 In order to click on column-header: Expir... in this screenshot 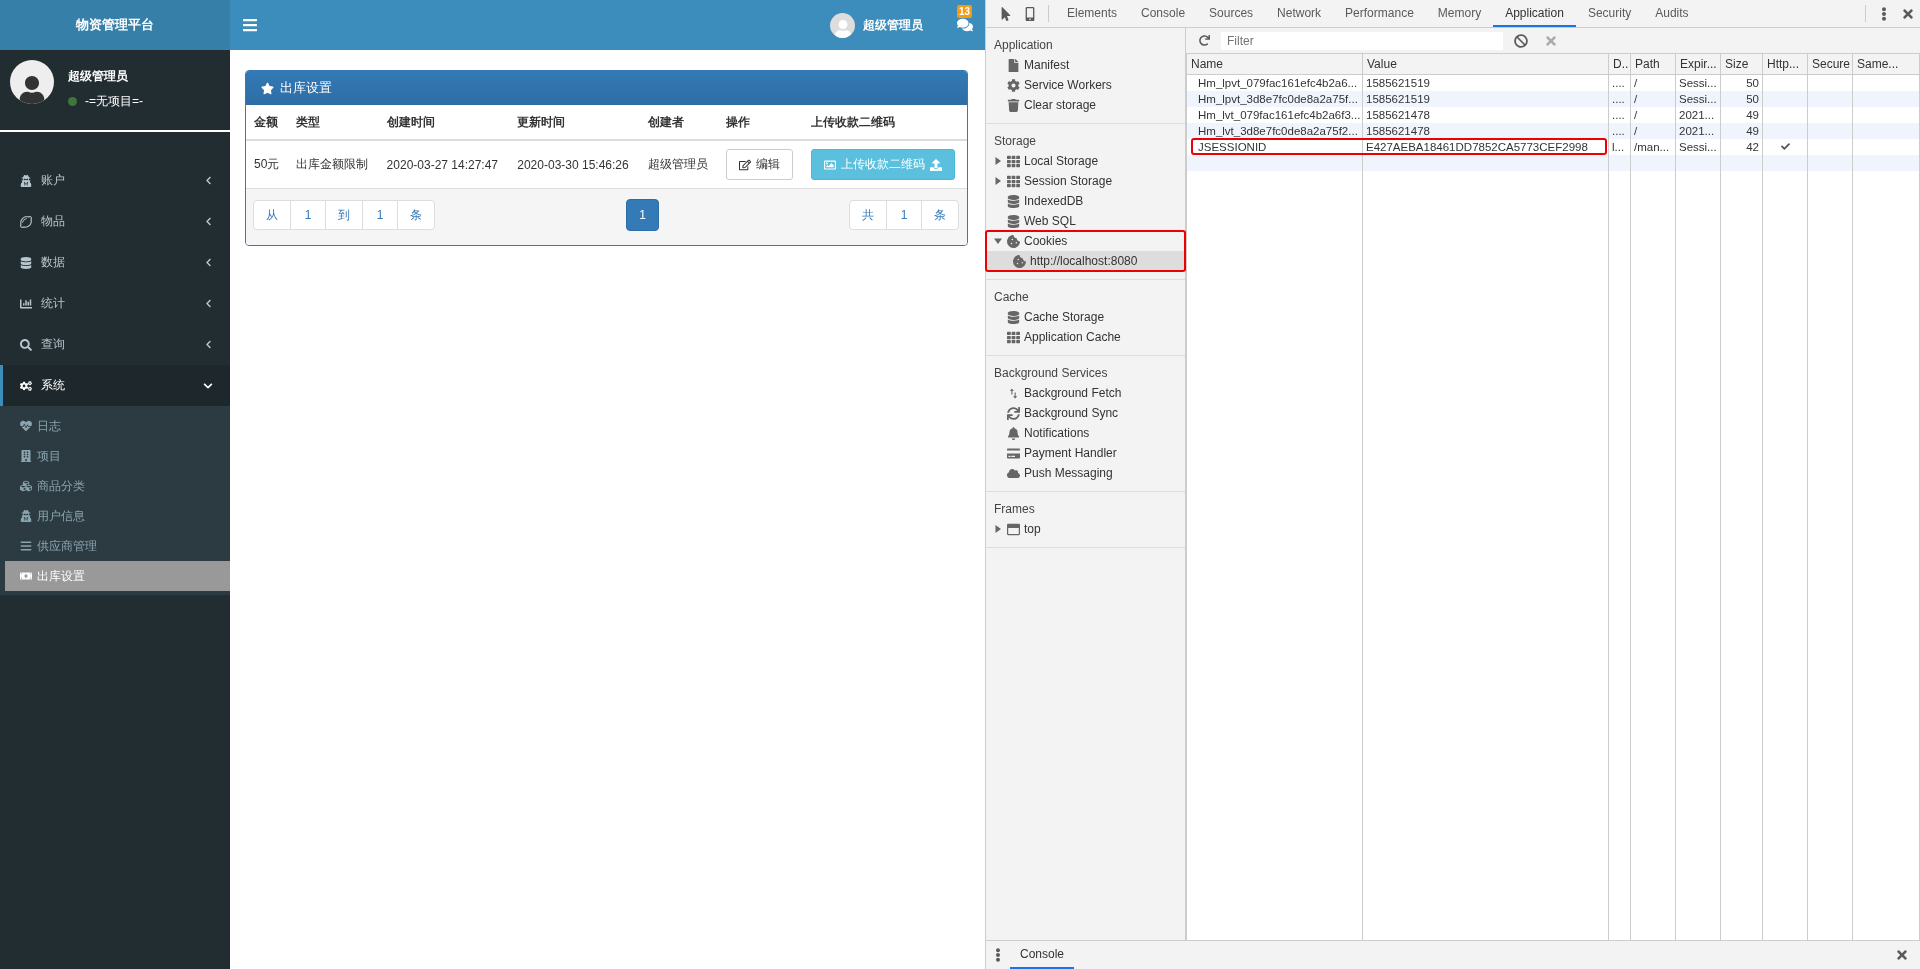, I will do `click(1698, 64)`.